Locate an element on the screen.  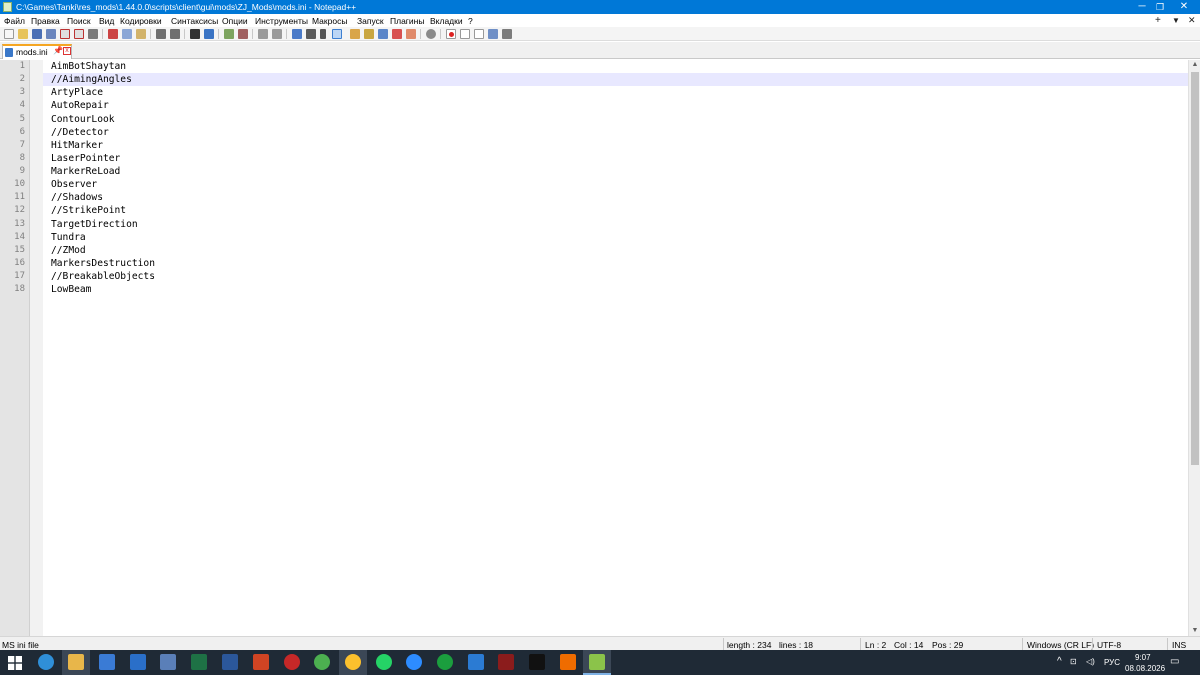
outlook-icon is located at coordinates (138, 662).